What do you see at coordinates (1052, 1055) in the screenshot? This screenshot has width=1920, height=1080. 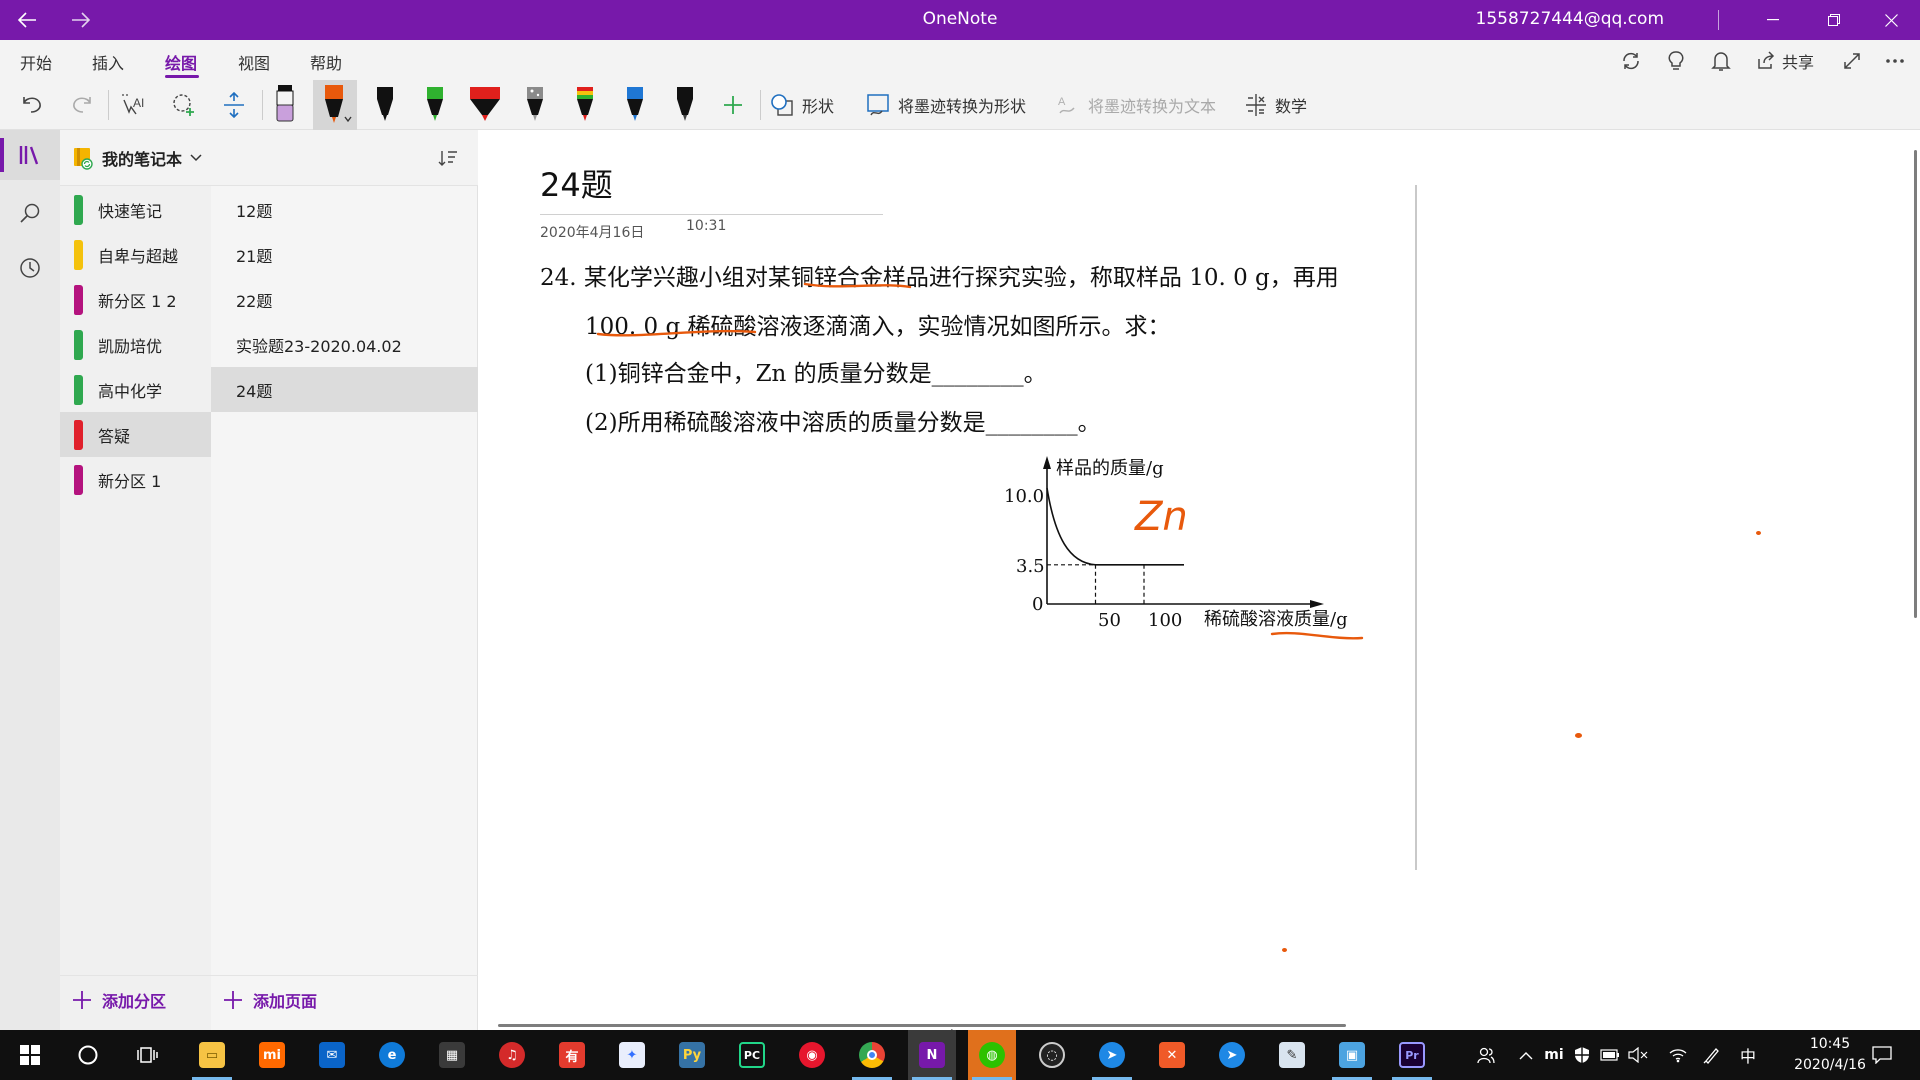 I see `obs-icon: ◌` at bounding box center [1052, 1055].